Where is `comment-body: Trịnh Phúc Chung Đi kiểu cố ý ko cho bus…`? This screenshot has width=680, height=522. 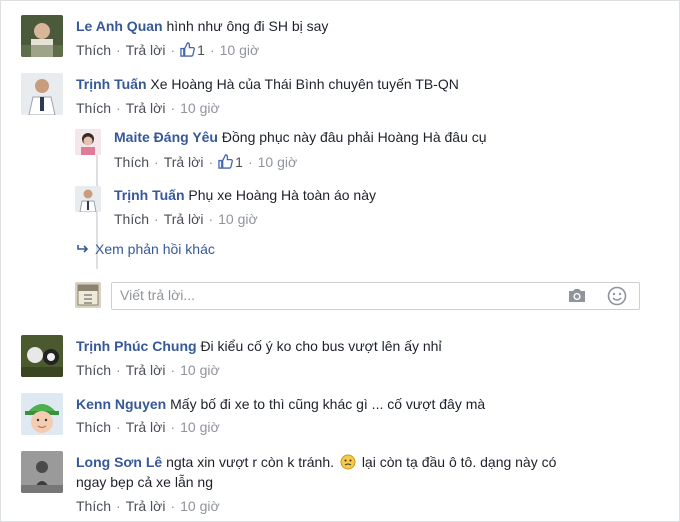
comment-body: Trịnh Phúc Chung Đi kiểu cố ý ko cho bus… is located at coordinates (259, 346).